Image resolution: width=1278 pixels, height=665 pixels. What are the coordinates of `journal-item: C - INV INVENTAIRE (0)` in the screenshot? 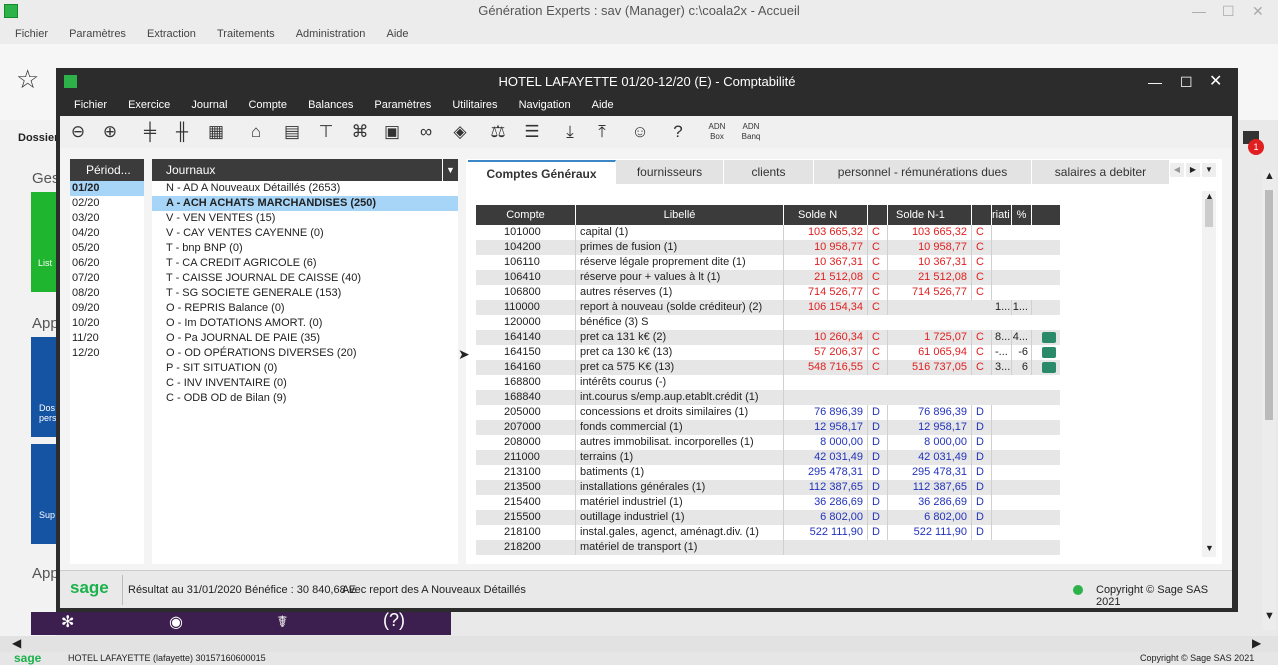 It's located at (305, 383).